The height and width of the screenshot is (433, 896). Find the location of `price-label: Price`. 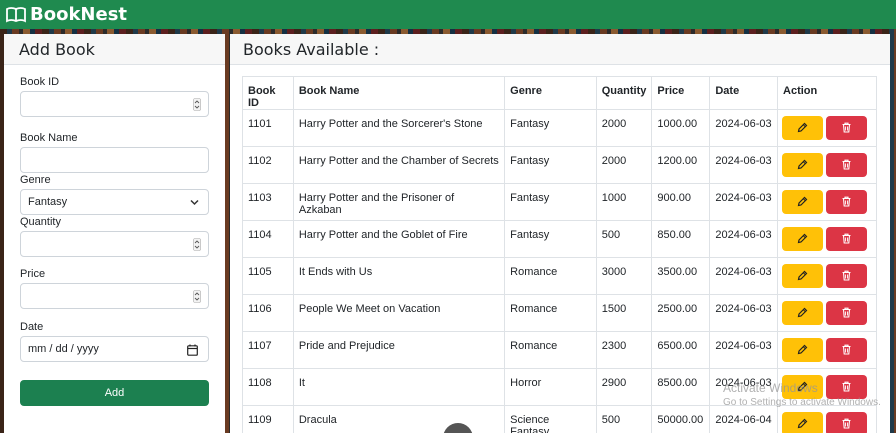

price-label: Price is located at coordinates (33, 274).